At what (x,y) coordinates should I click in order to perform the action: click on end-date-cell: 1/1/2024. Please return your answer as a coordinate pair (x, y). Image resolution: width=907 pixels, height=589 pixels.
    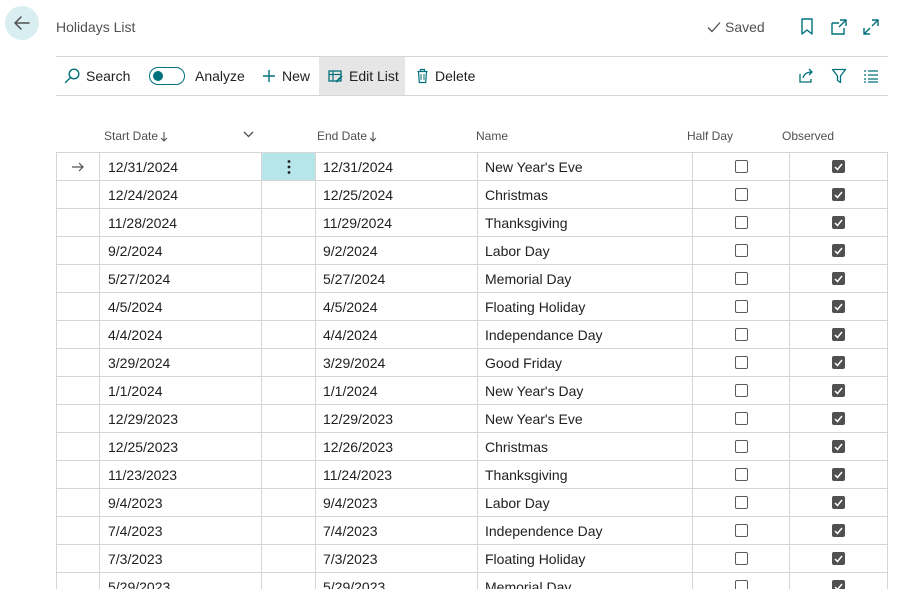
    Looking at the image, I should click on (396, 390).